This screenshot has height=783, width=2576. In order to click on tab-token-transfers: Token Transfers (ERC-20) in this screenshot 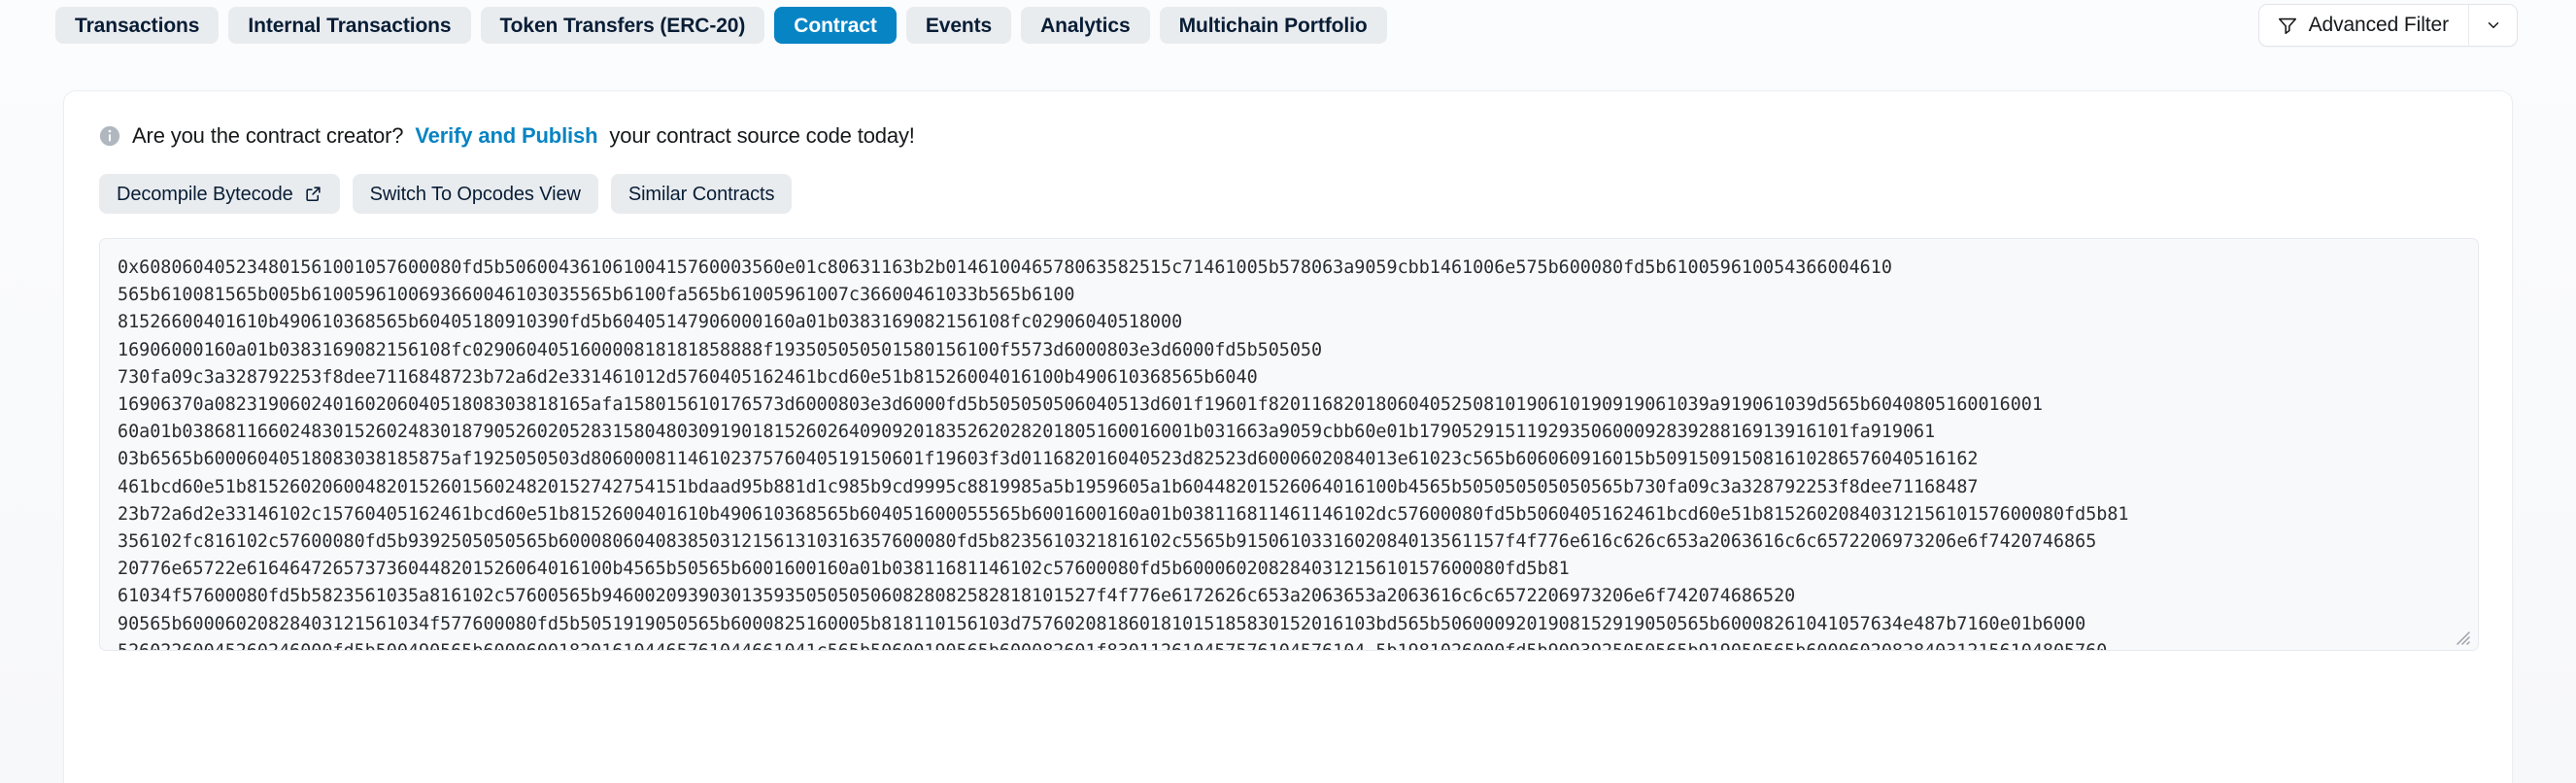, I will do `click(622, 26)`.